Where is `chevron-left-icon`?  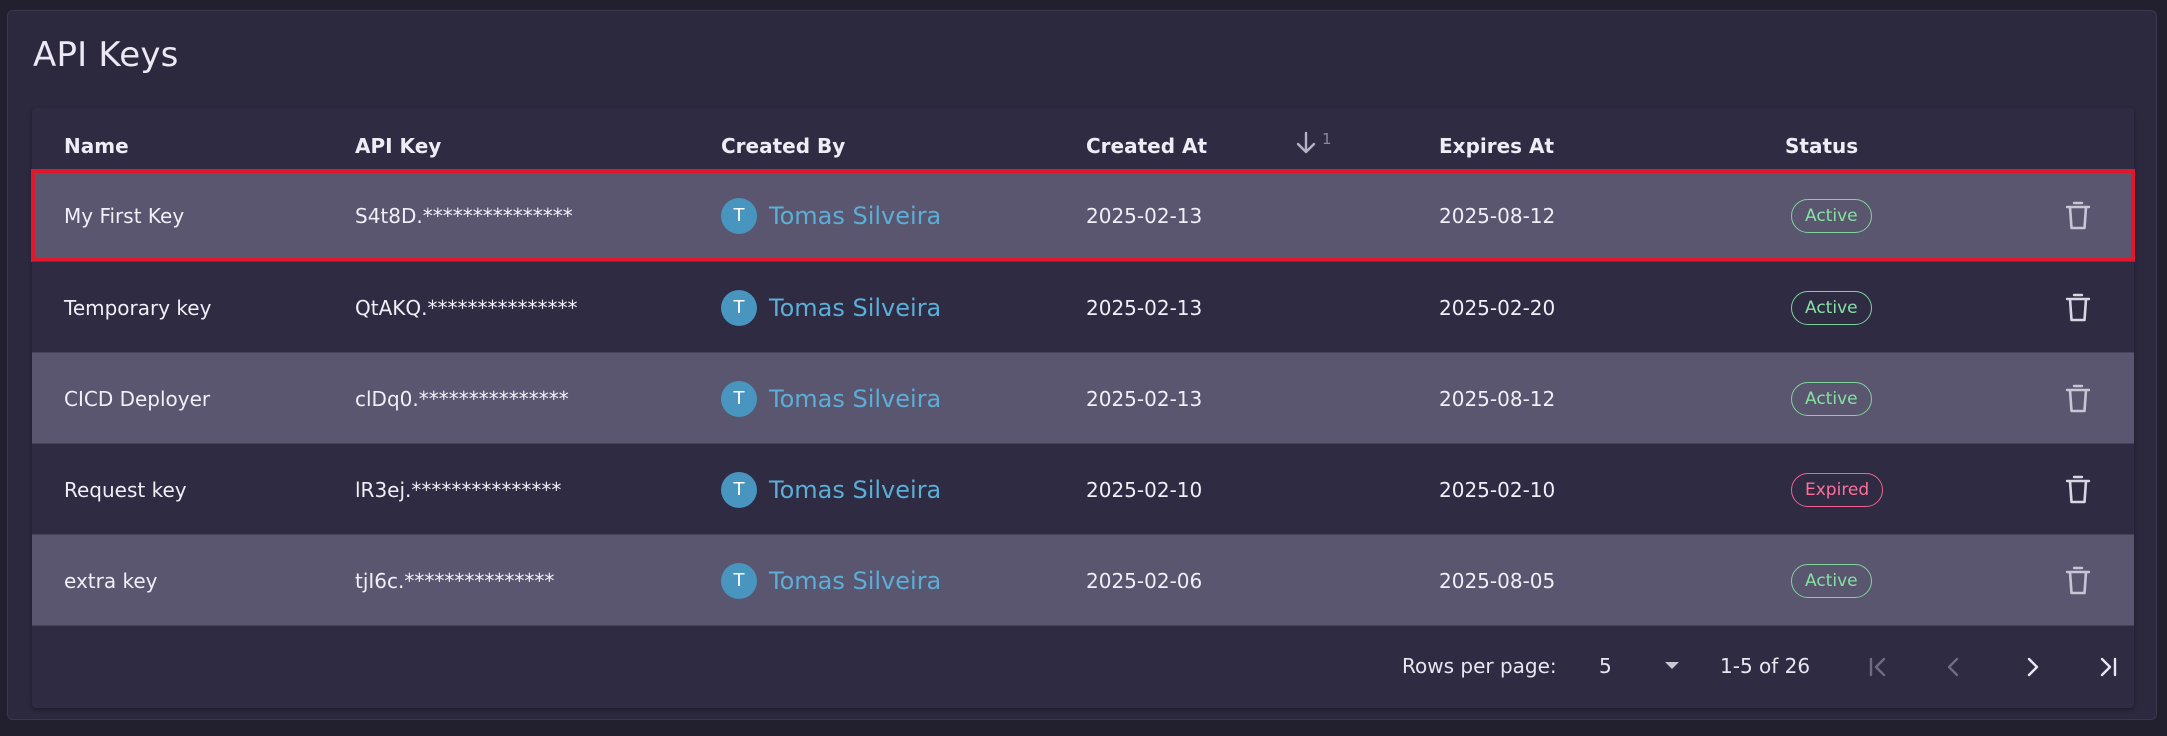
chevron-left-icon is located at coordinates (1953, 667).